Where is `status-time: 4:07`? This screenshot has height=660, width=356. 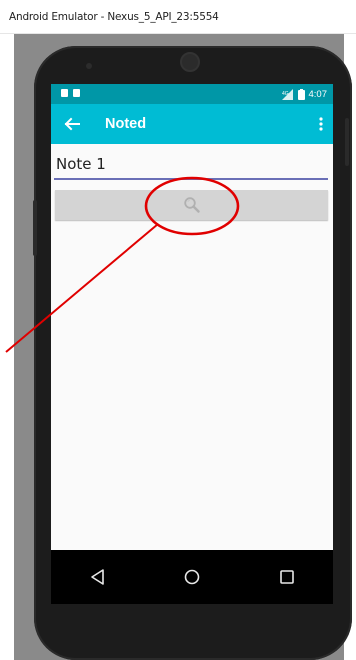
status-time: 4:07 is located at coordinates (318, 94).